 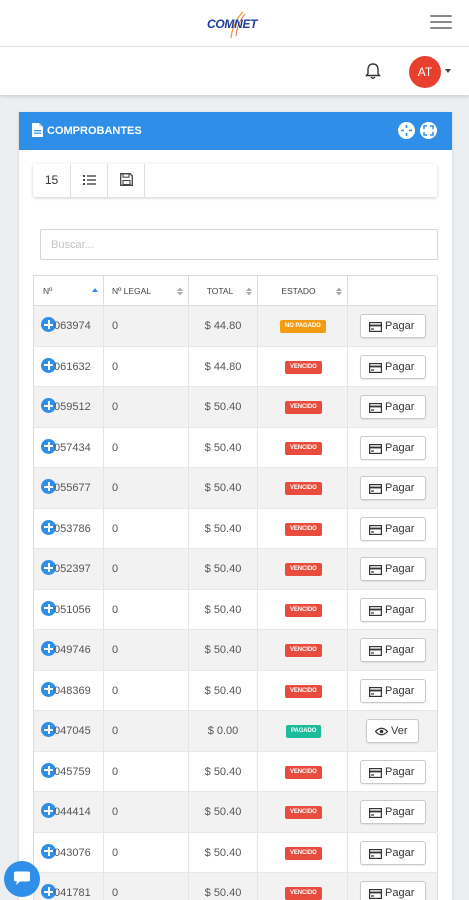 I want to click on numero-text: 043076, so click(x=72, y=852).